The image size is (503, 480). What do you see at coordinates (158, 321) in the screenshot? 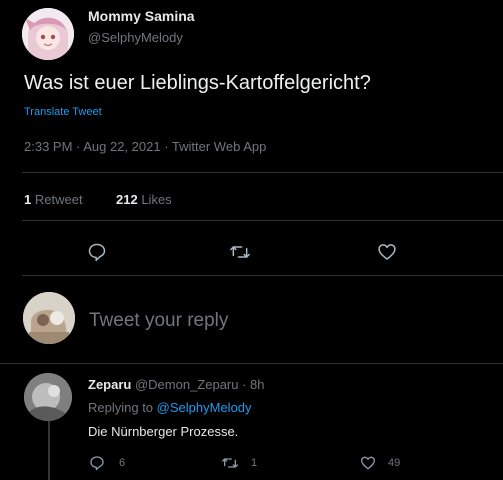
I see `reply-input: Tweet your reply` at bounding box center [158, 321].